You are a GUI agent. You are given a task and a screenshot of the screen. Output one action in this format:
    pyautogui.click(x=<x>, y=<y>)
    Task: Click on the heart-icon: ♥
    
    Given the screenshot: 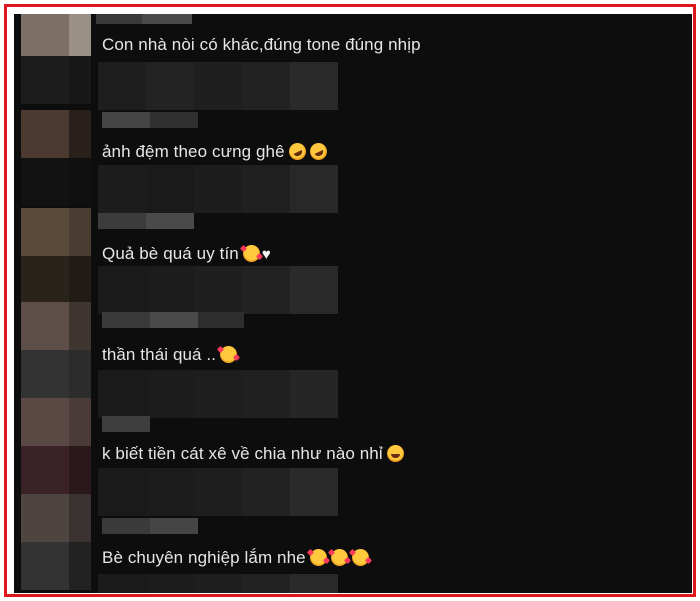 What is the action you would take?
    pyautogui.click(x=266, y=254)
    